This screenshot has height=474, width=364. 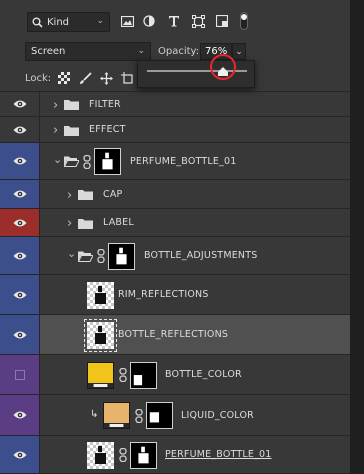 What do you see at coordinates (196, 71) in the screenshot?
I see `opacity-slider-popup` at bounding box center [196, 71].